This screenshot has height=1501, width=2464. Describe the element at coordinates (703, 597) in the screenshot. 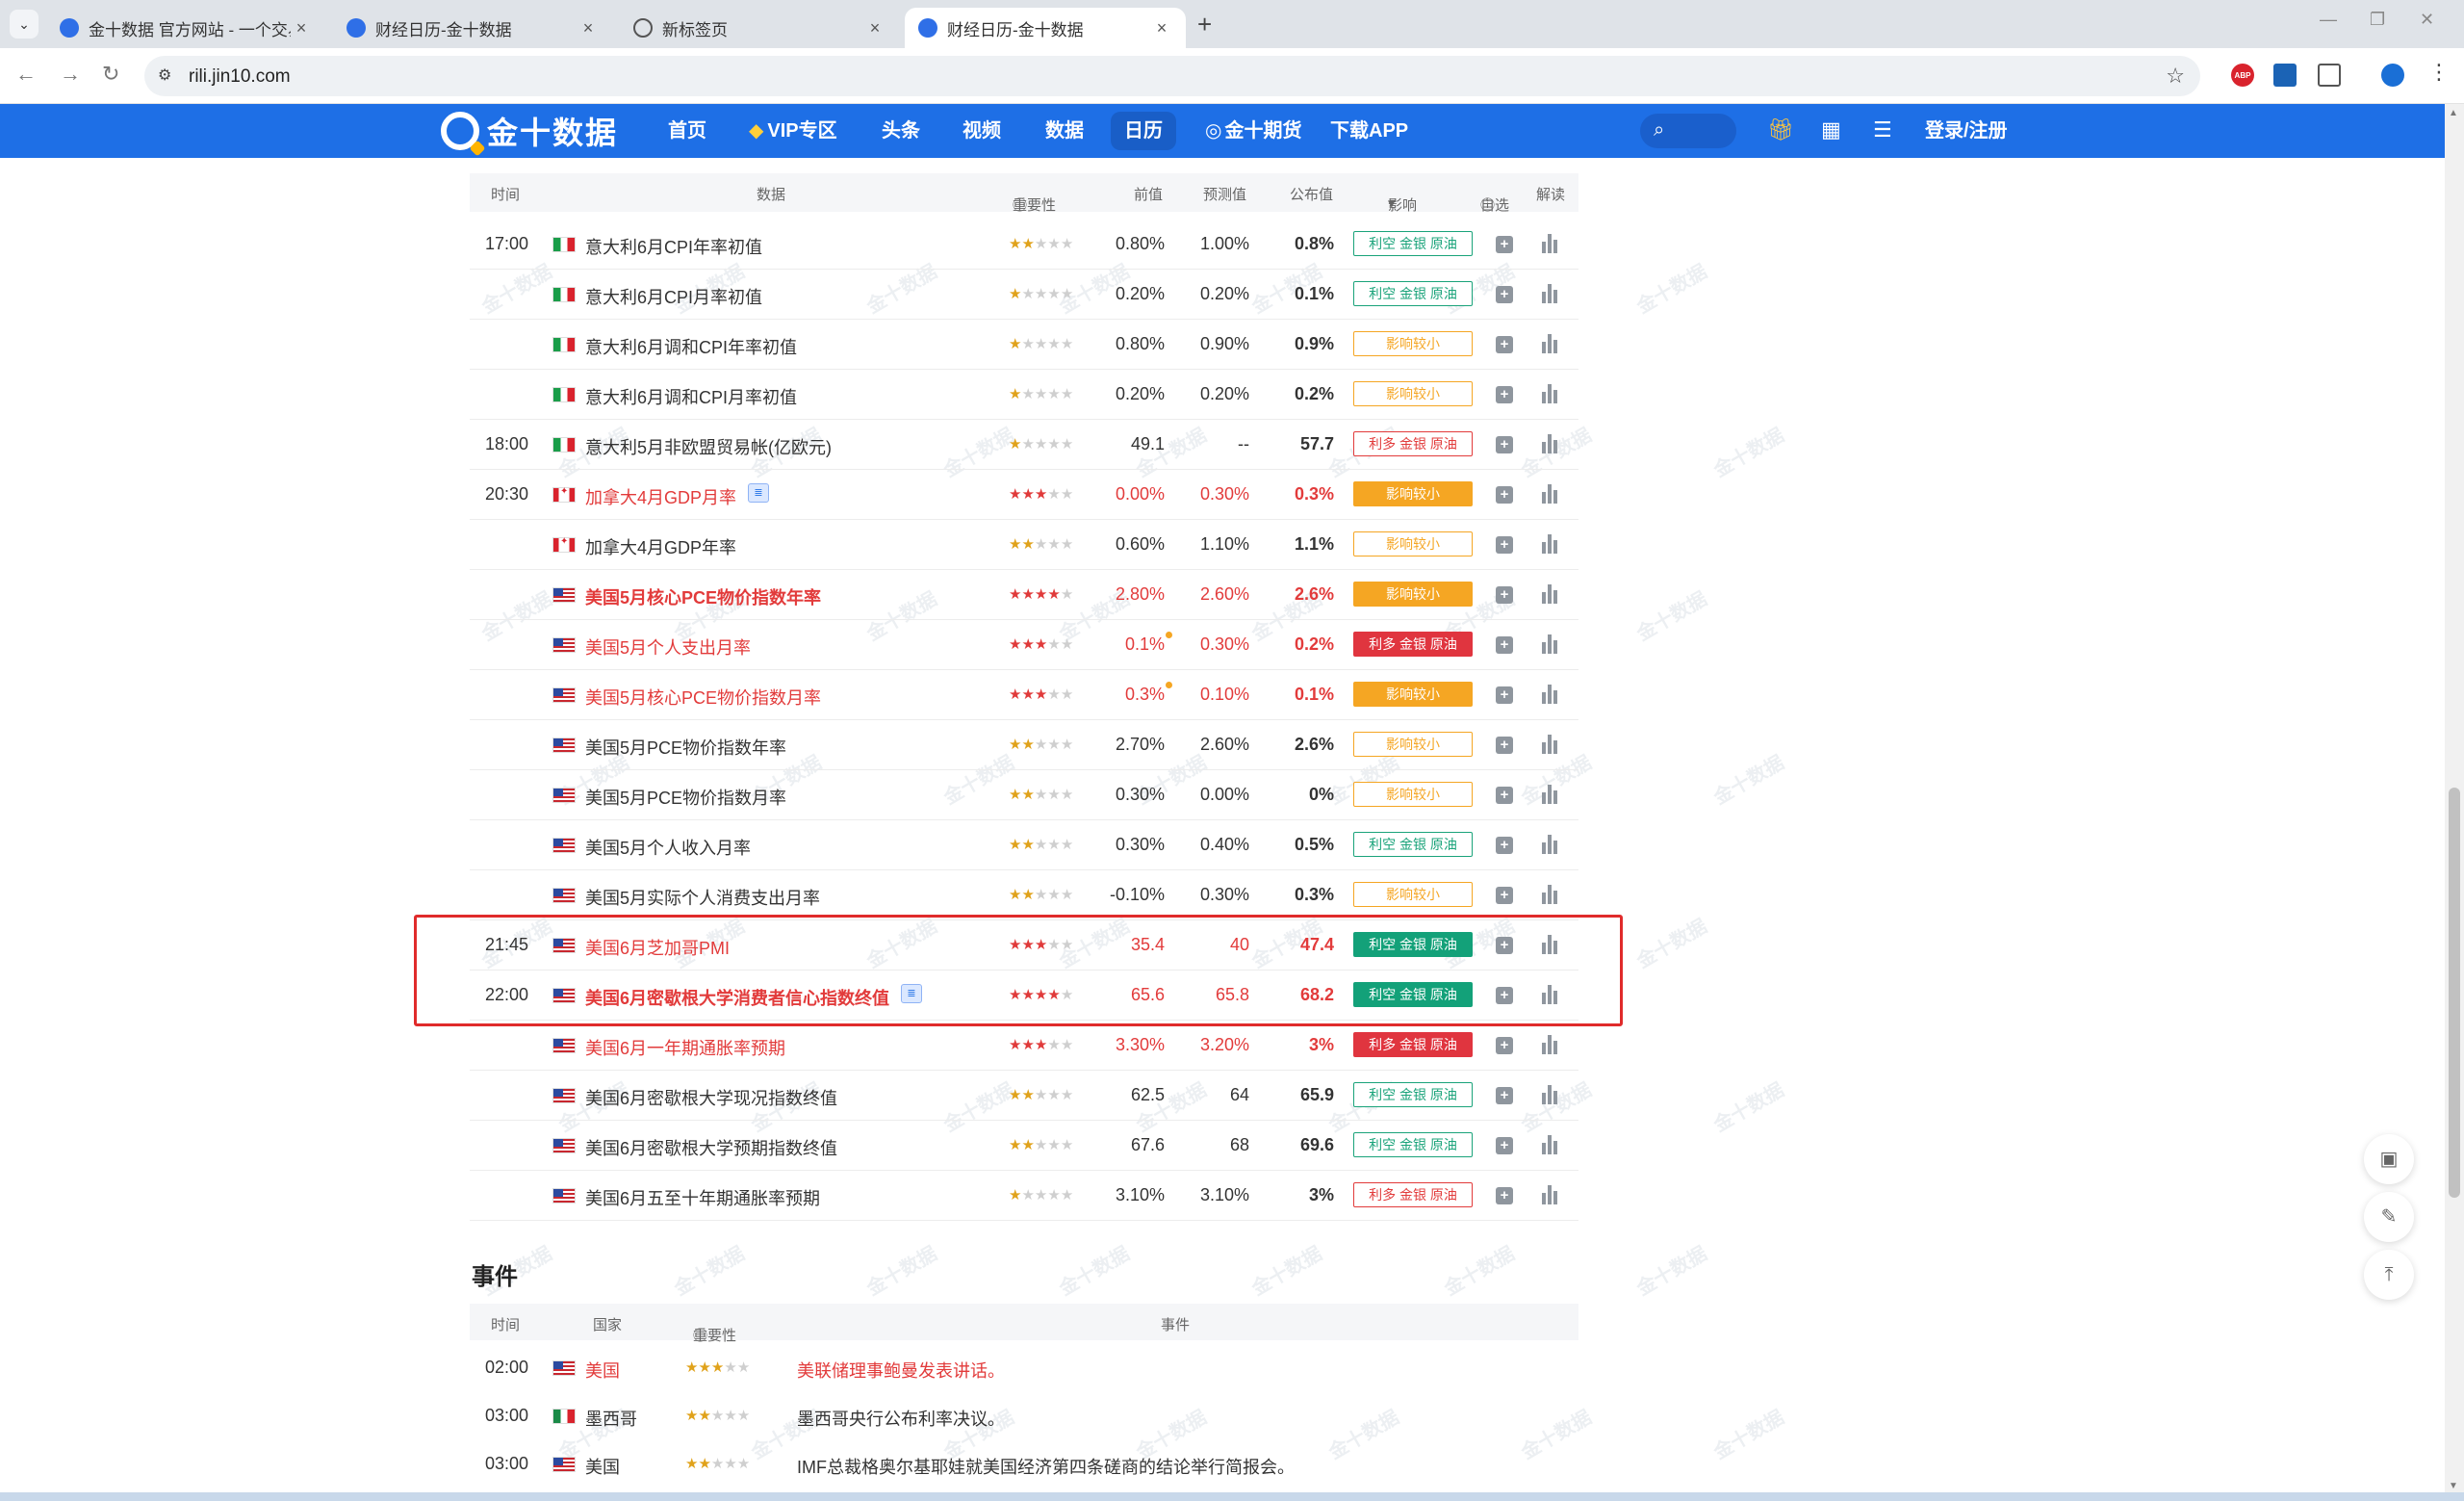

I see `indicator-name: 美国5月核心PCE物价指数年率` at that location.